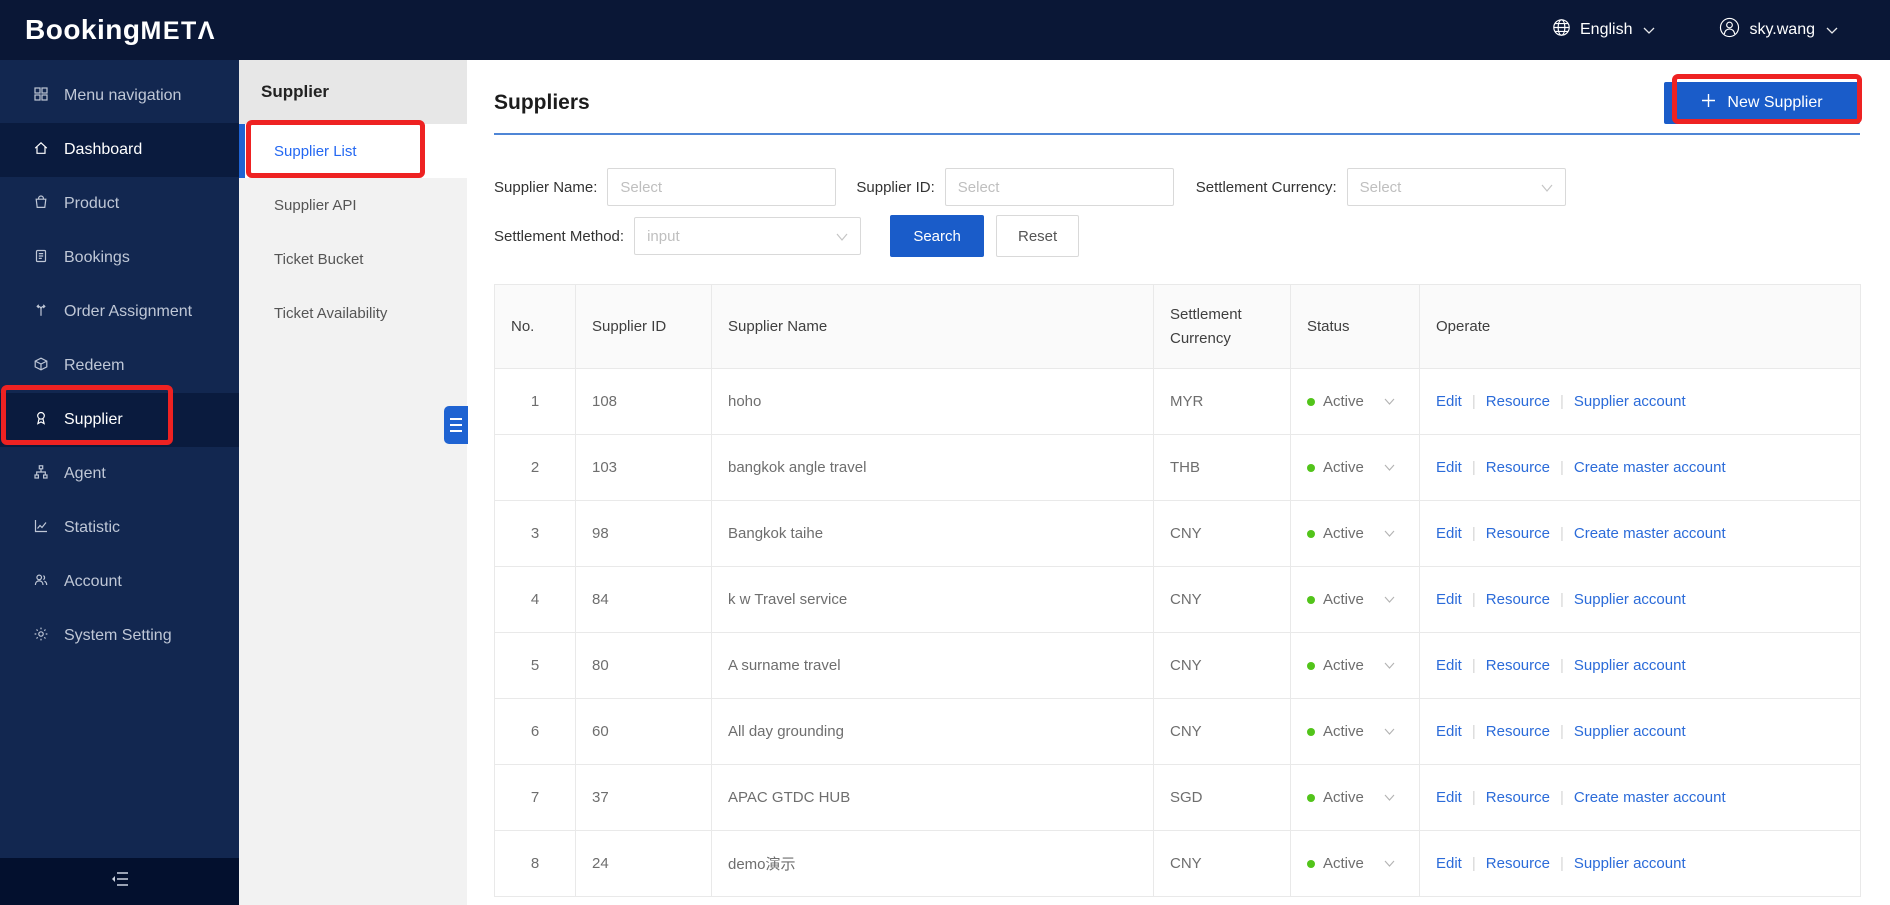  I want to click on topbar-right: English sky.wang, so click(1695, 30).